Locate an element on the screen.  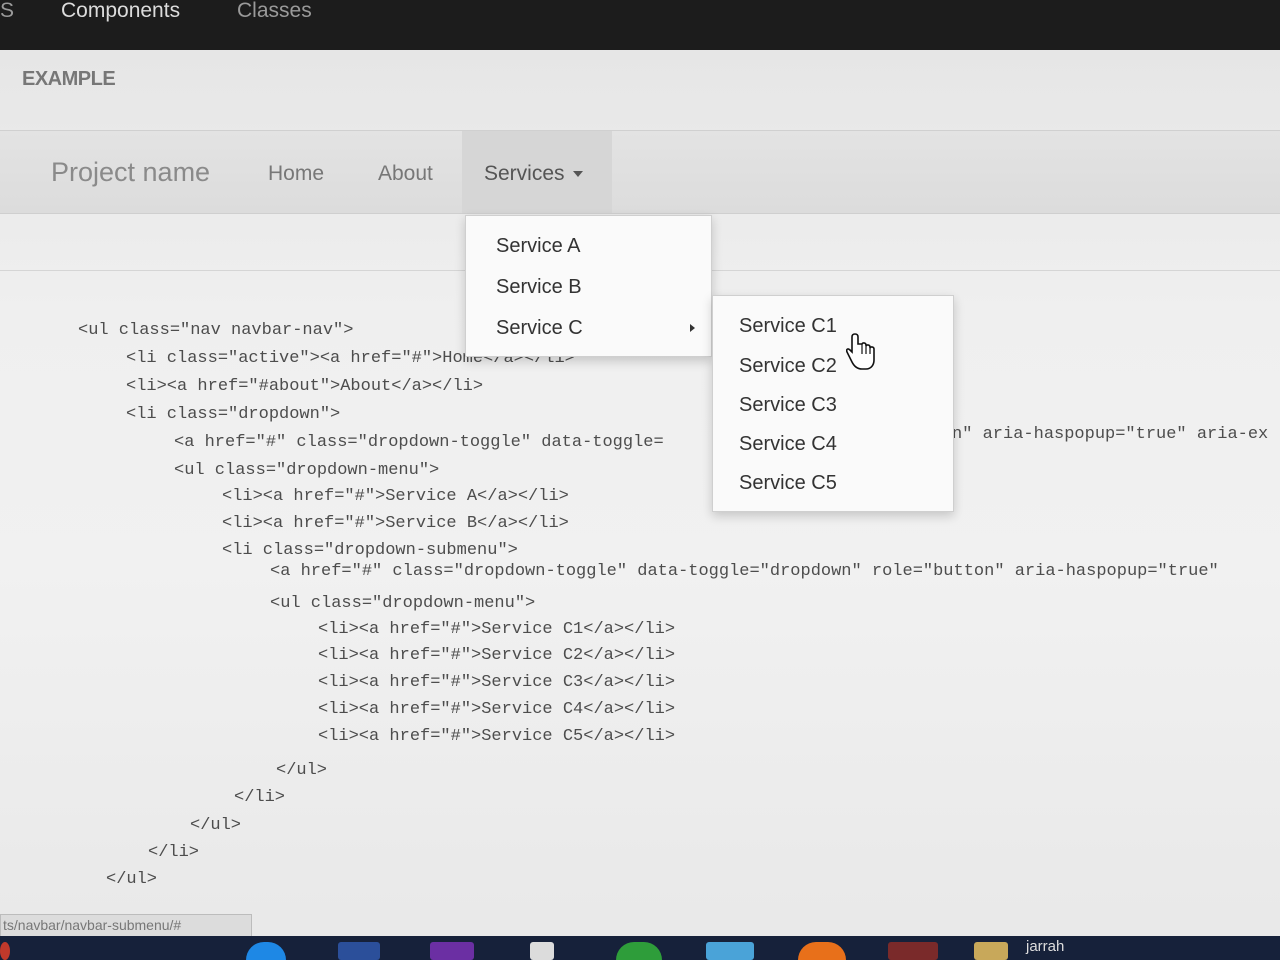
hand-pointer-cursor-icon is located at coordinates (860, 351).